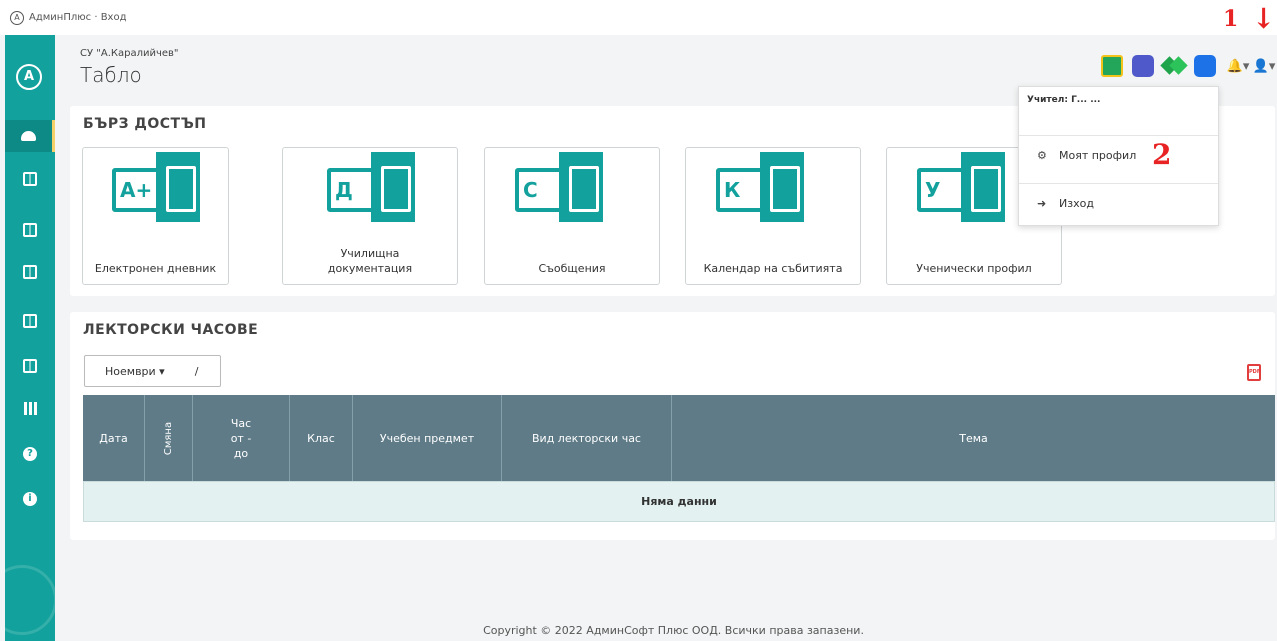 The width and height of the screenshot is (1277, 641). I want to click on sidebar-item-journal, so click(30, 179).